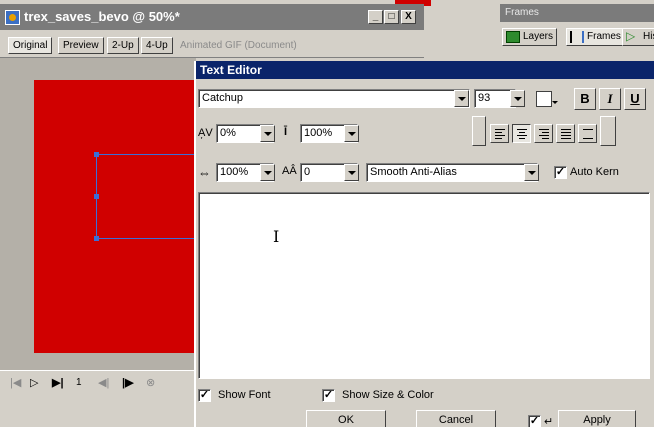  What do you see at coordinates (499, 133) in the screenshot?
I see `align-left-icon` at bounding box center [499, 133].